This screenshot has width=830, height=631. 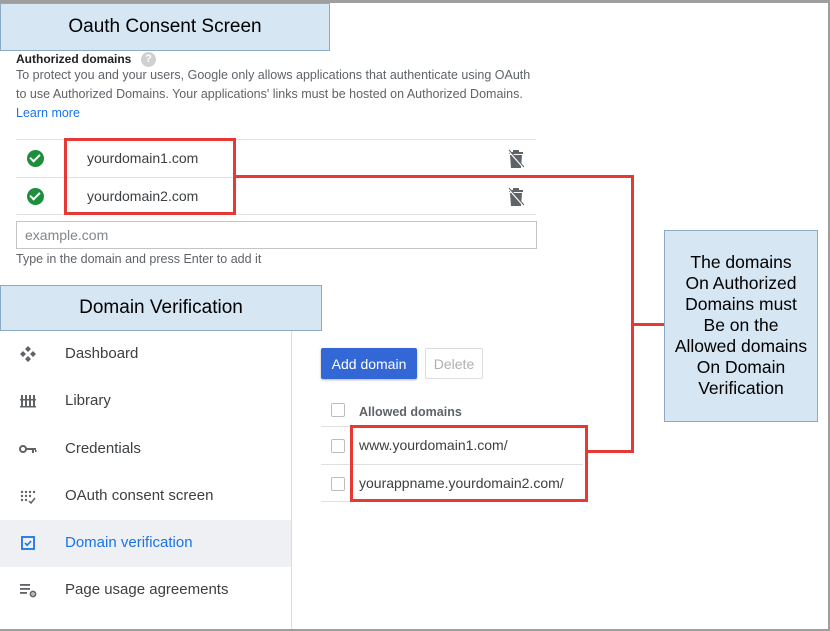 I want to click on key-icon, so click(x=28, y=448).